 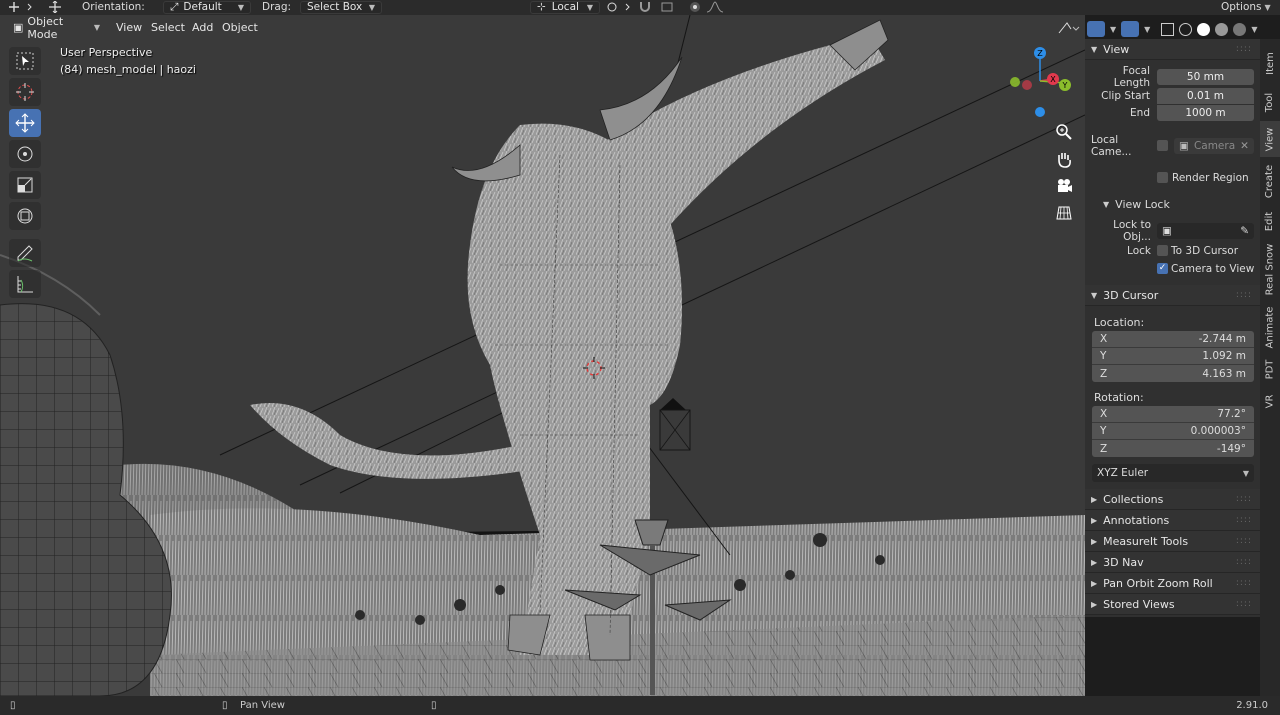 What do you see at coordinates (1173, 473) in the screenshot?
I see `rotation-mode-dropdown: XYZ Euler ▼` at bounding box center [1173, 473].